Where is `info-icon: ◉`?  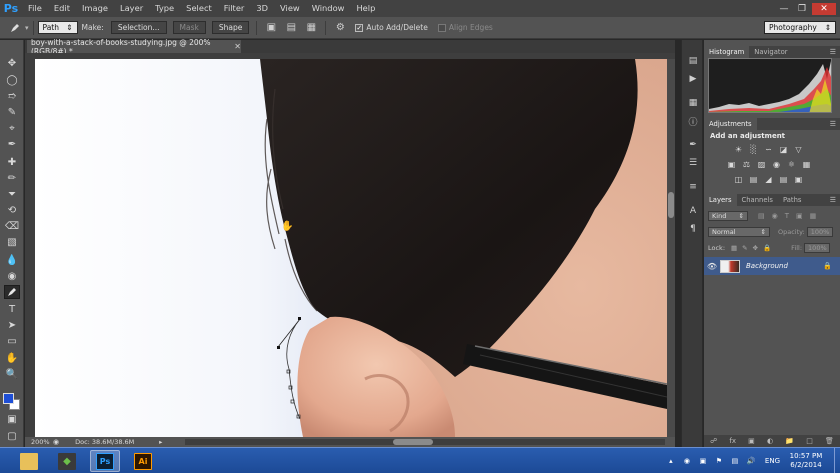
info-icon: ◉ is located at coordinates (56, 442).